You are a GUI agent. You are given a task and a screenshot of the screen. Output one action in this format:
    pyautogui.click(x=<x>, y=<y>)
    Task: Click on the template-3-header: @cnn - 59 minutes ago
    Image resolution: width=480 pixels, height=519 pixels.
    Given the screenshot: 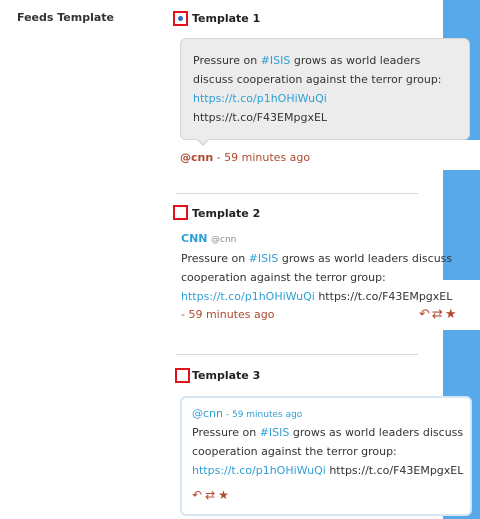 What is the action you would take?
    pyautogui.click(x=247, y=413)
    